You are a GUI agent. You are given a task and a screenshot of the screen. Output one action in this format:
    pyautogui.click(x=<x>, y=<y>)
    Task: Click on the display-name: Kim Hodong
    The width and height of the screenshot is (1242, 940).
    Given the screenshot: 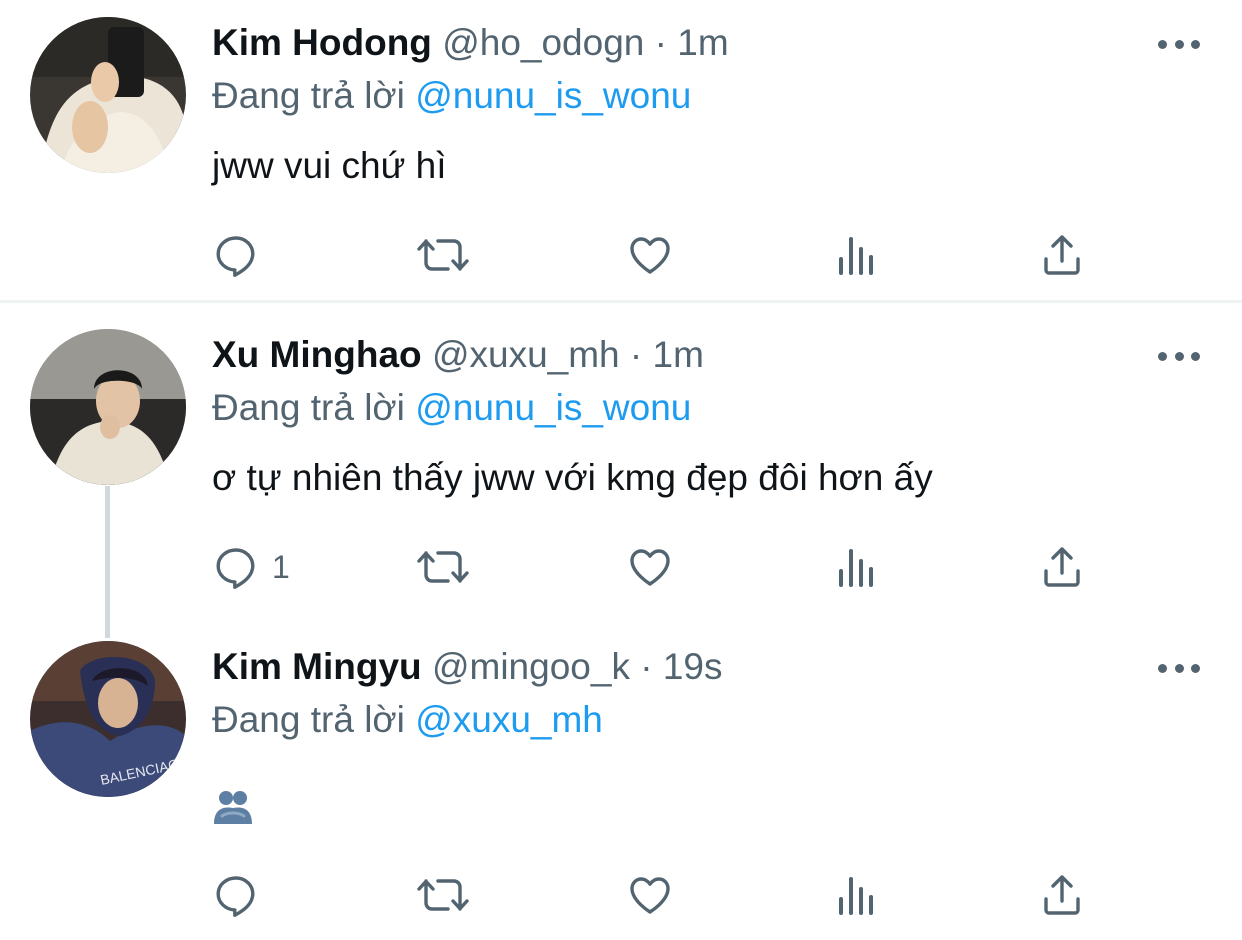 What is the action you would take?
    pyautogui.click(x=322, y=42)
    